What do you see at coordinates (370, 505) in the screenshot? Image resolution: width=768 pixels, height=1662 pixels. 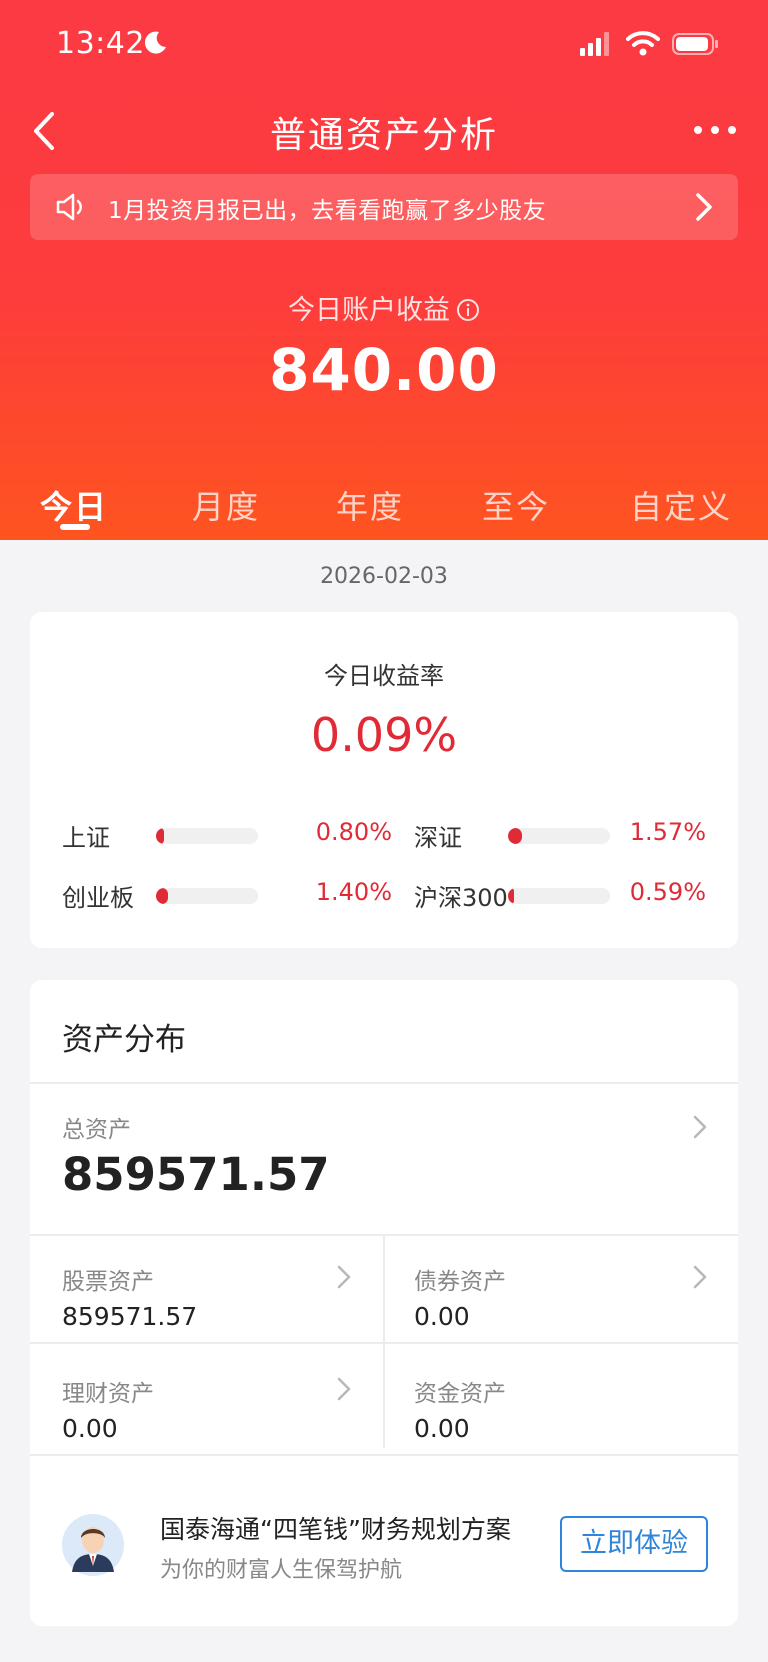 I see `tab-year: 年度` at bounding box center [370, 505].